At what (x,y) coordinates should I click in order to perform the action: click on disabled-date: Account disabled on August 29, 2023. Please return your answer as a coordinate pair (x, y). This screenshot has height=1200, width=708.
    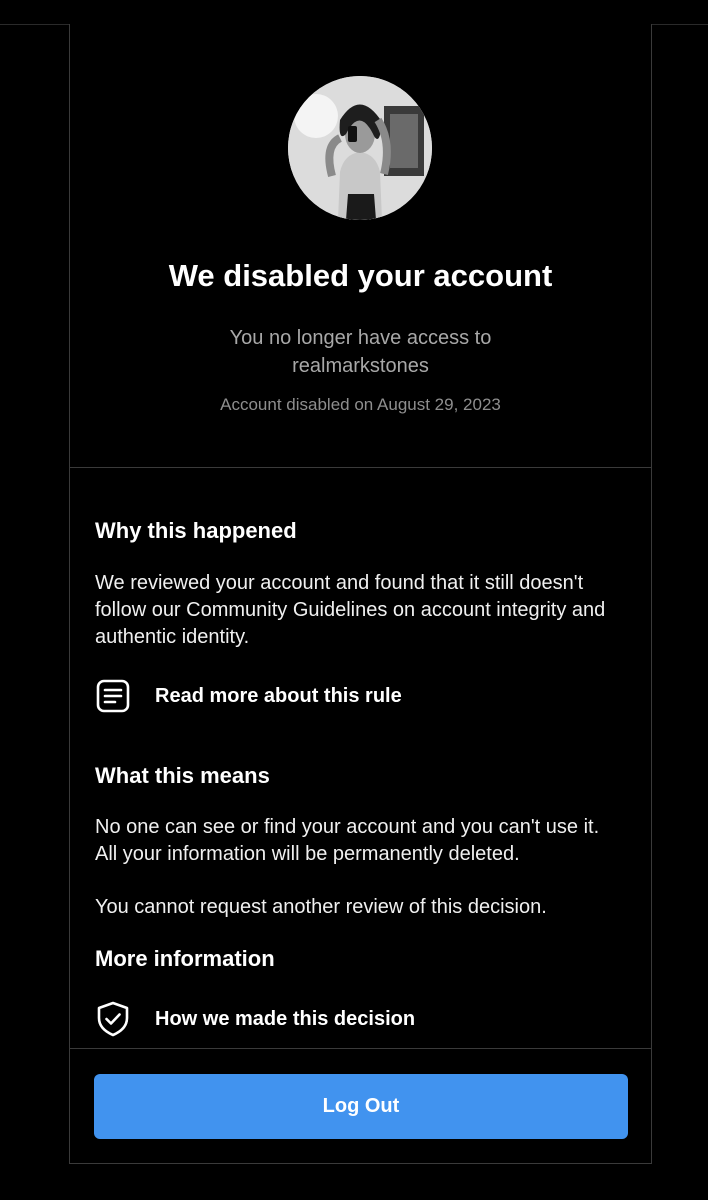
    Looking at the image, I should click on (360, 404).